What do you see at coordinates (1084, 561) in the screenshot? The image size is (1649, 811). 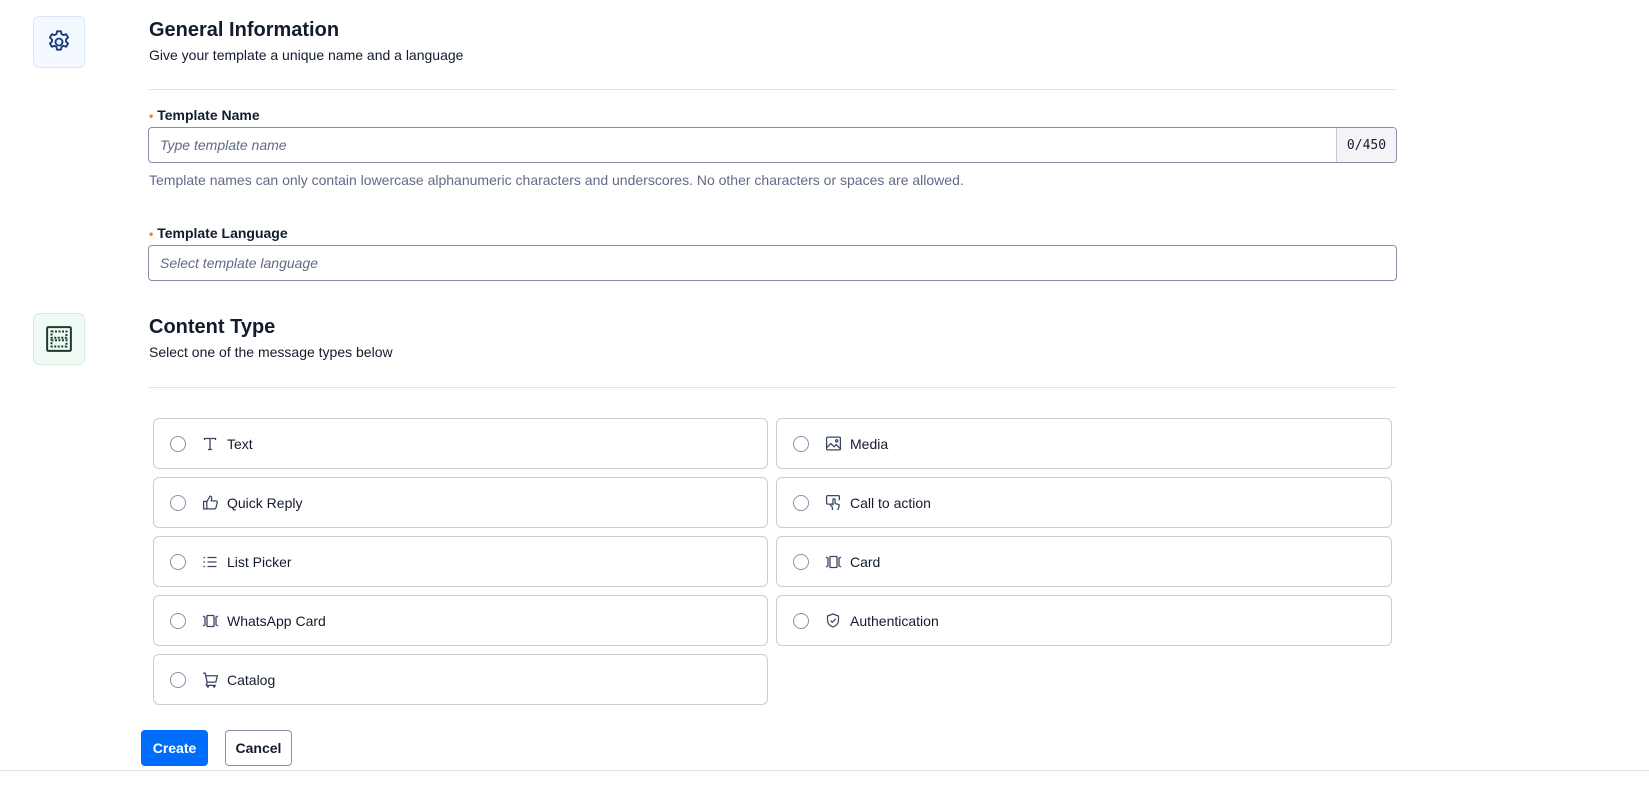 I see `option-card: Card` at bounding box center [1084, 561].